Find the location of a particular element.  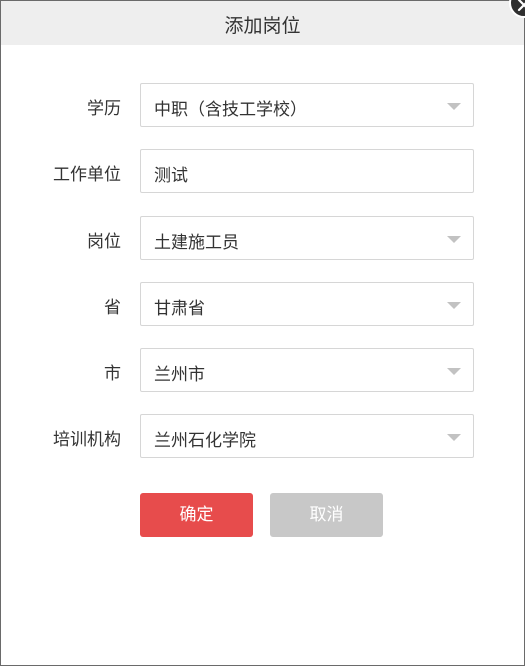

training-org-label: 培训机构 is located at coordinates (87, 440).